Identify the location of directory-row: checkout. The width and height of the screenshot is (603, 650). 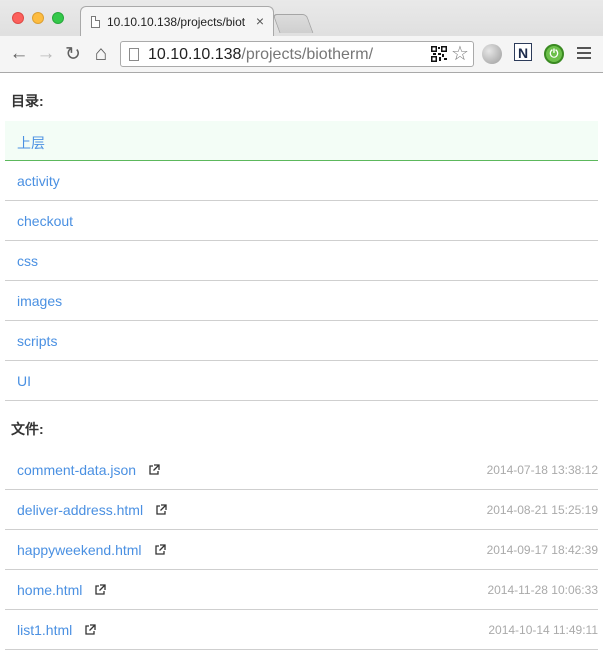
(301, 221).